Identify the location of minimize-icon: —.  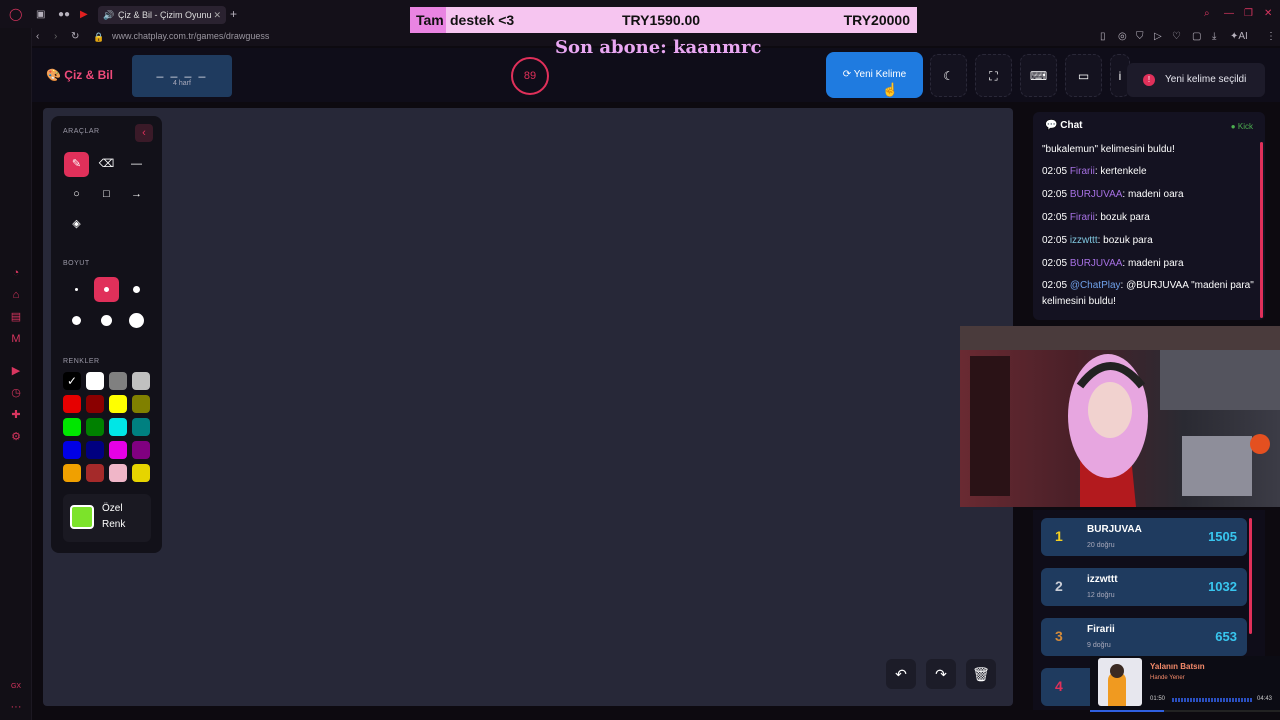
(1229, 14).